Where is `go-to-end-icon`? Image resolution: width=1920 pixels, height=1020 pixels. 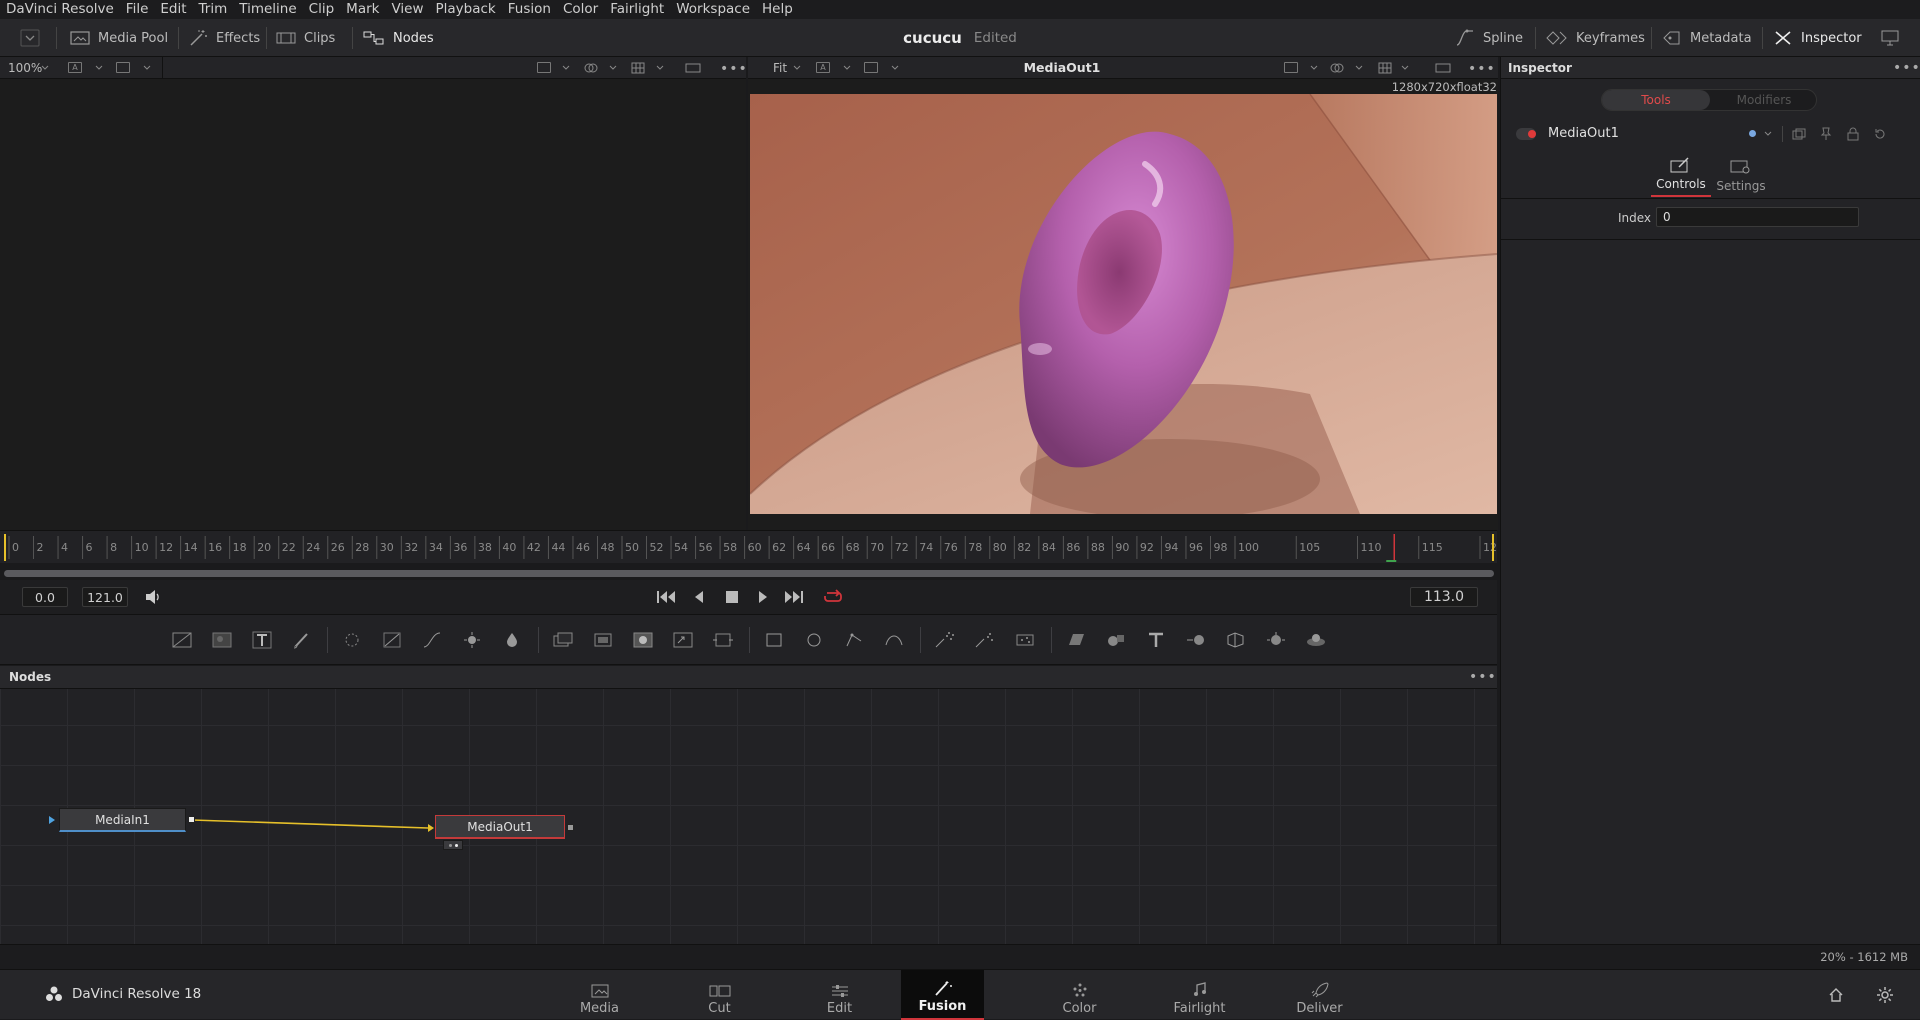
go-to-end-icon is located at coordinates (794, 597).